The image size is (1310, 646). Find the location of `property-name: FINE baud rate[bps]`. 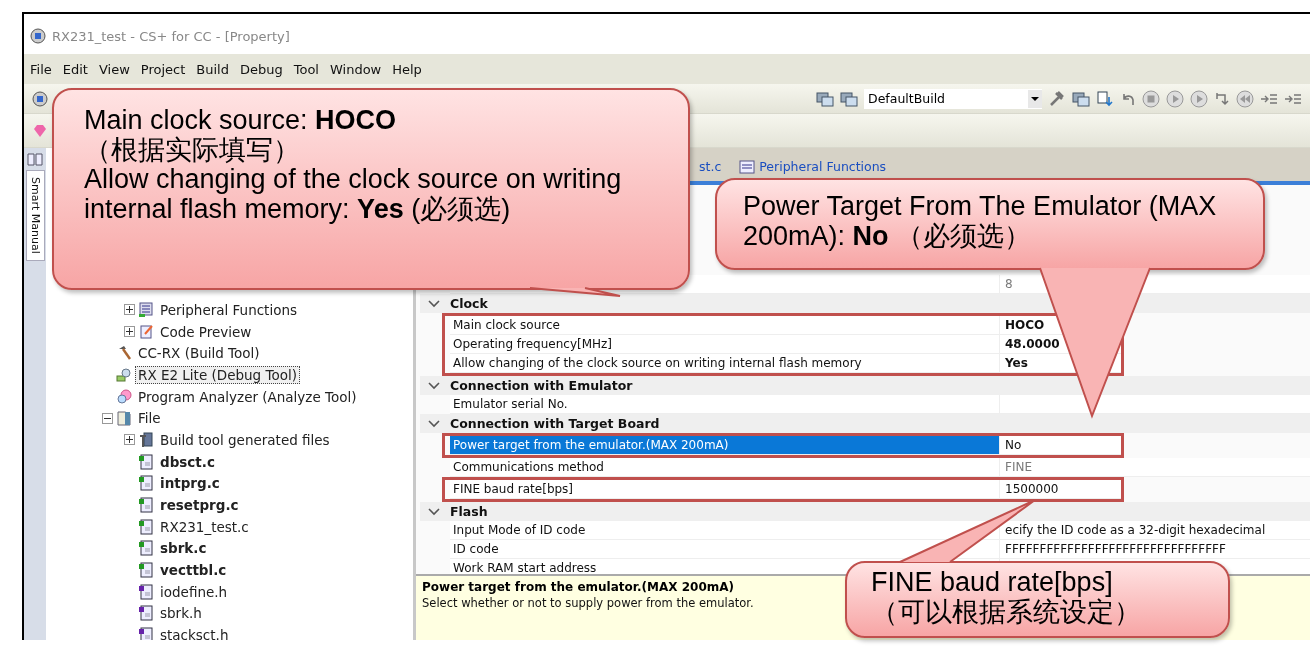

property-name: FINE baud rate[bps] is located at coordinates (513, 489).